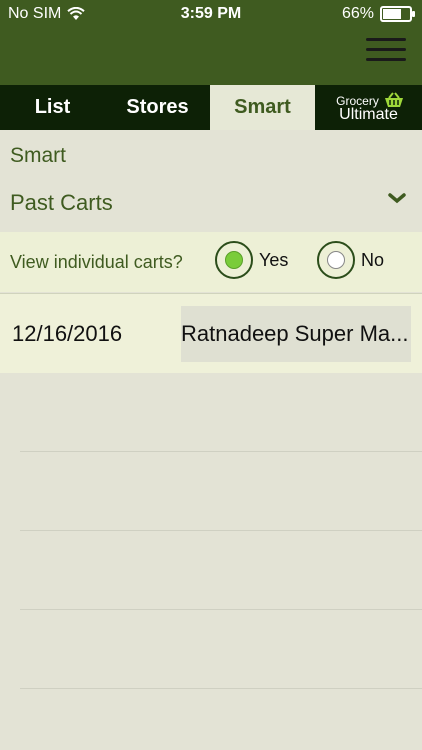 This screenshot has width=422, height=750. I want to click on section-title: Smart, so click(38, 155).